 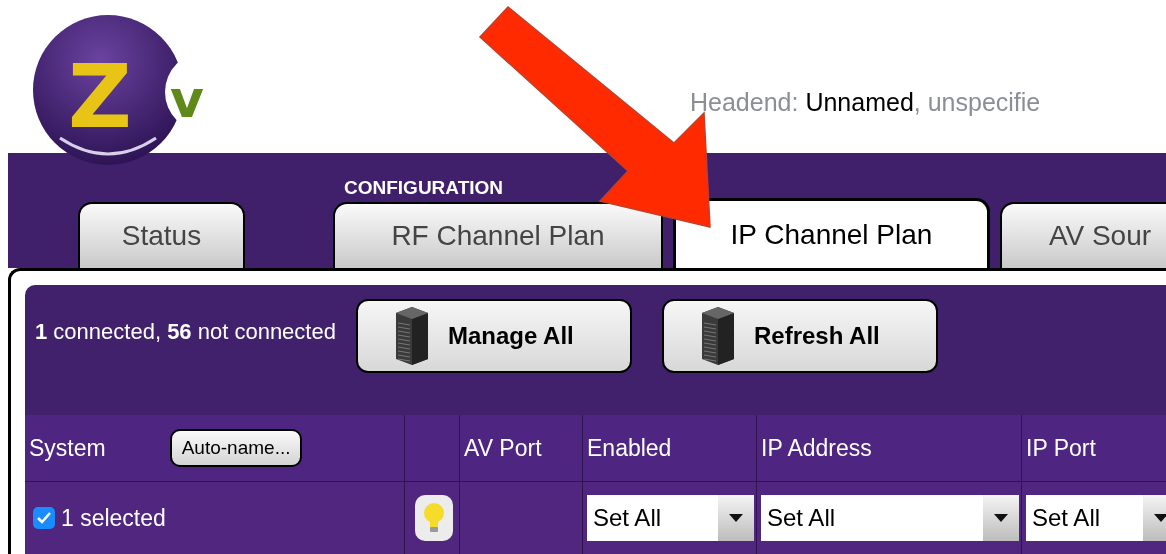 I want to click on tab: Status, so click(x=161, y=235).